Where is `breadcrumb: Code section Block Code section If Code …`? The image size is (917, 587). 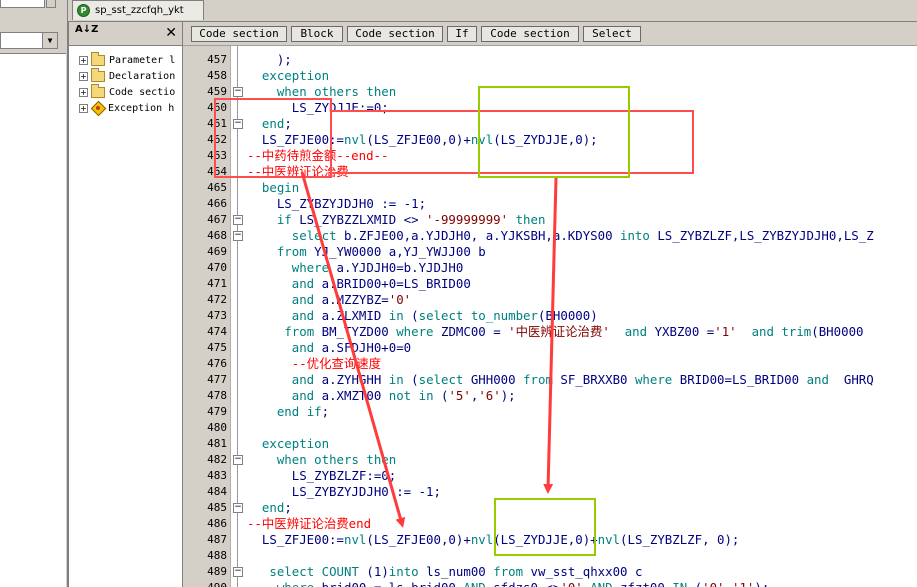 breadcrumb: Code section Block Code section If Code … is located at coordinates (550, 34).